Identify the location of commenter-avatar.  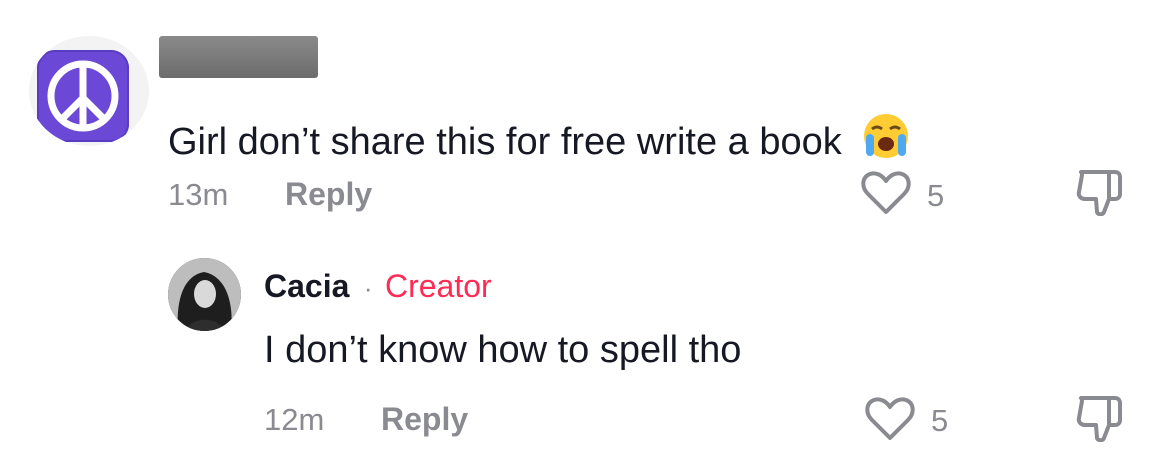
(89, 91).